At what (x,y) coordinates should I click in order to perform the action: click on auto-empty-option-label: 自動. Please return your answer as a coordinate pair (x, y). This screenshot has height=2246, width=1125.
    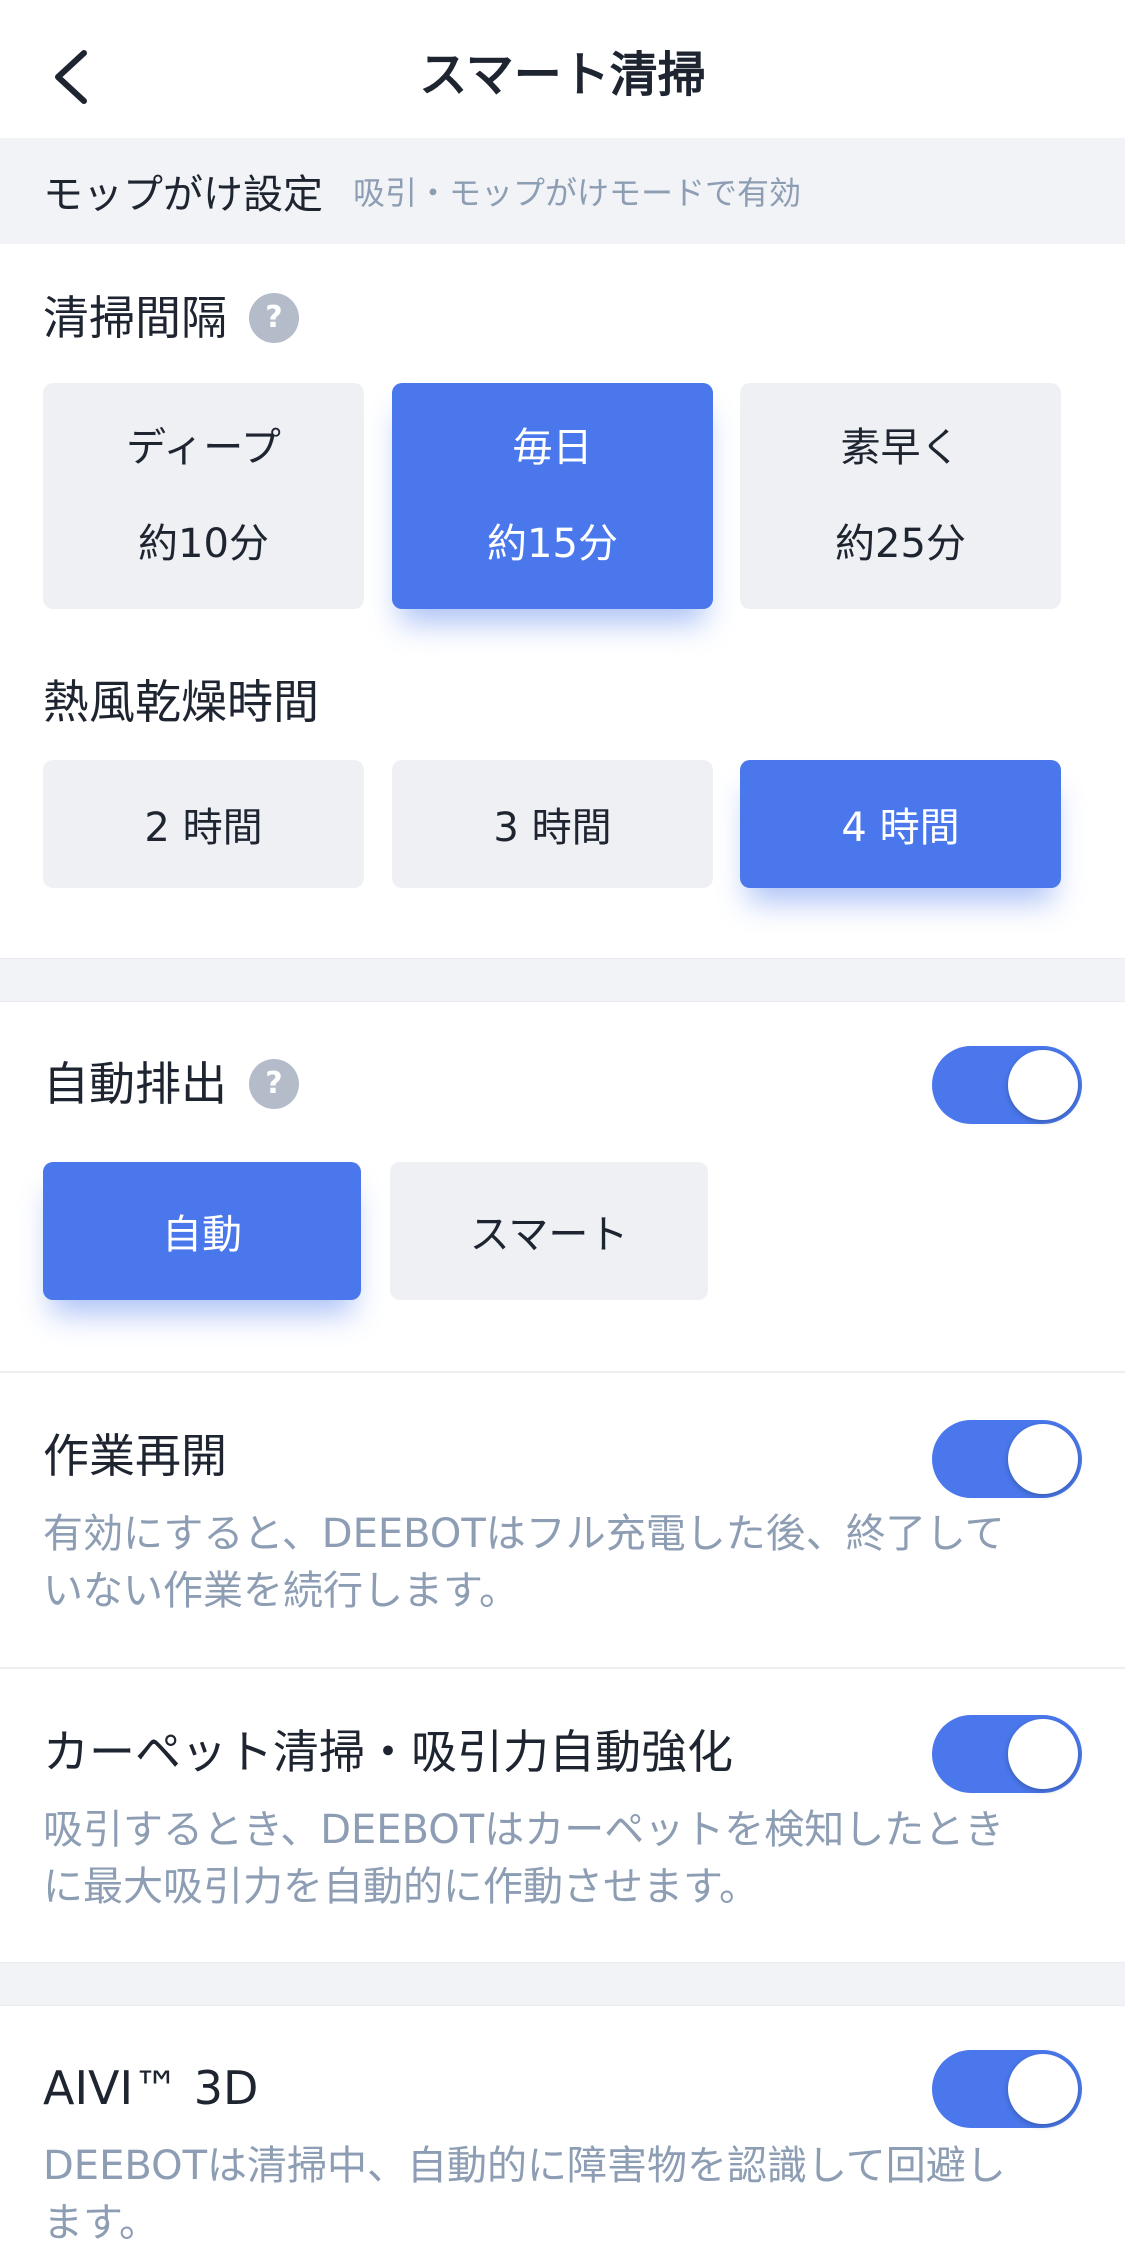
    Looking at the image, I should click on (202, 1235).